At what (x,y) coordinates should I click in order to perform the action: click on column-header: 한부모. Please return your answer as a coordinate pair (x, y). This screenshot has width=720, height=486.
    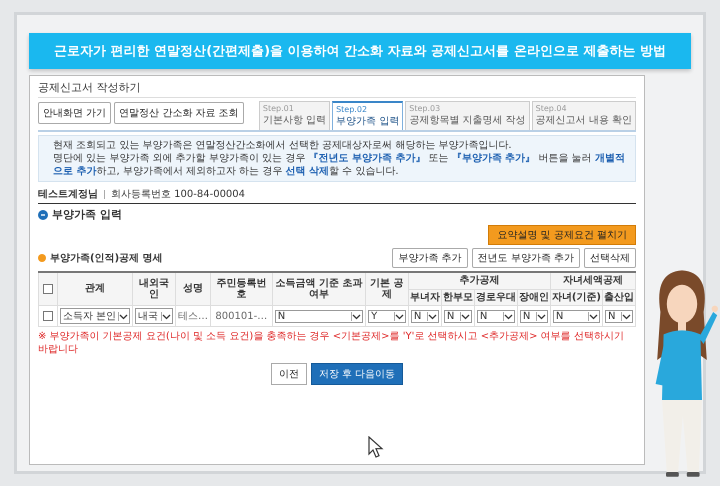
    Looking at the image, I should click on (457, 297).